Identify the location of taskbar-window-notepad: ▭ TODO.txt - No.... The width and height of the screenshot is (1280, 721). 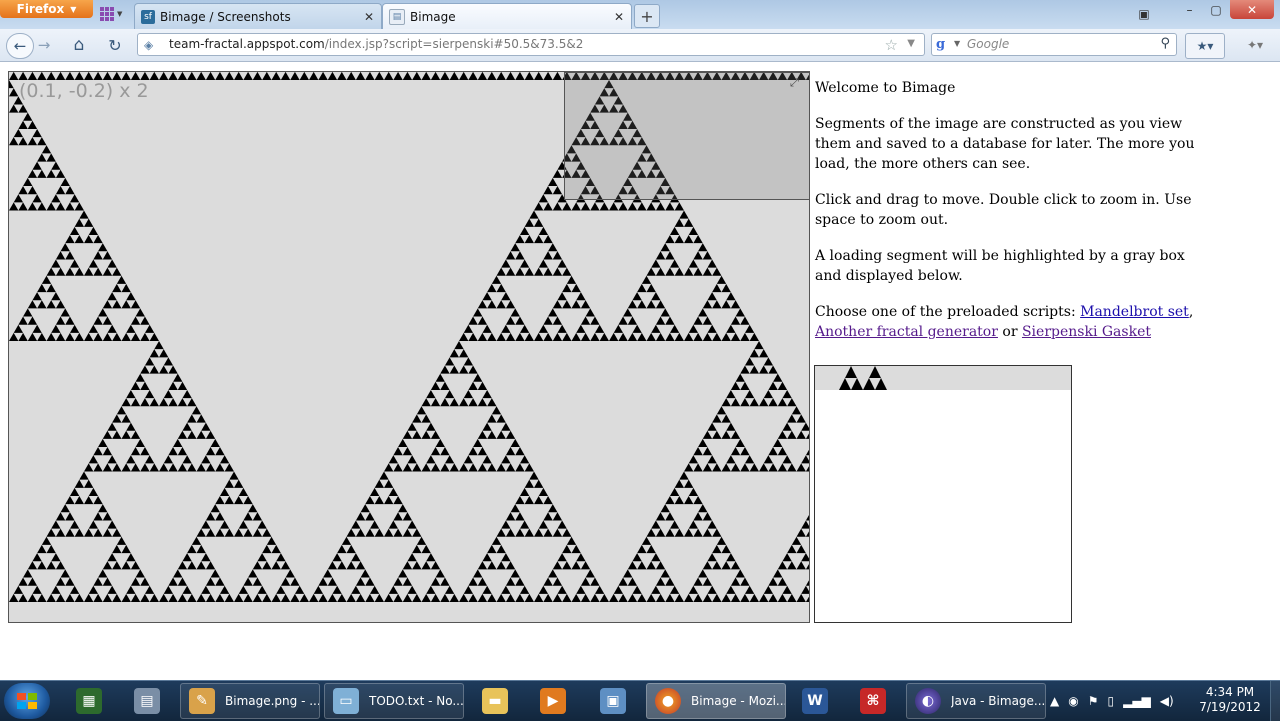
(394, 701).